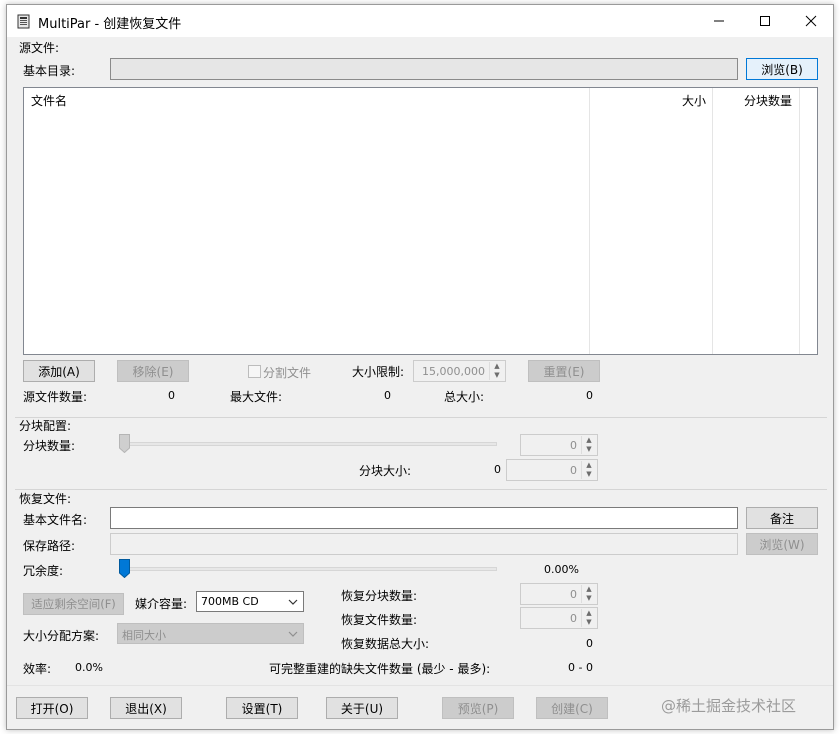 Image resolution: width=840 pixels, height=734 pixels. I want to click on base-name-input, so click(424, 518).